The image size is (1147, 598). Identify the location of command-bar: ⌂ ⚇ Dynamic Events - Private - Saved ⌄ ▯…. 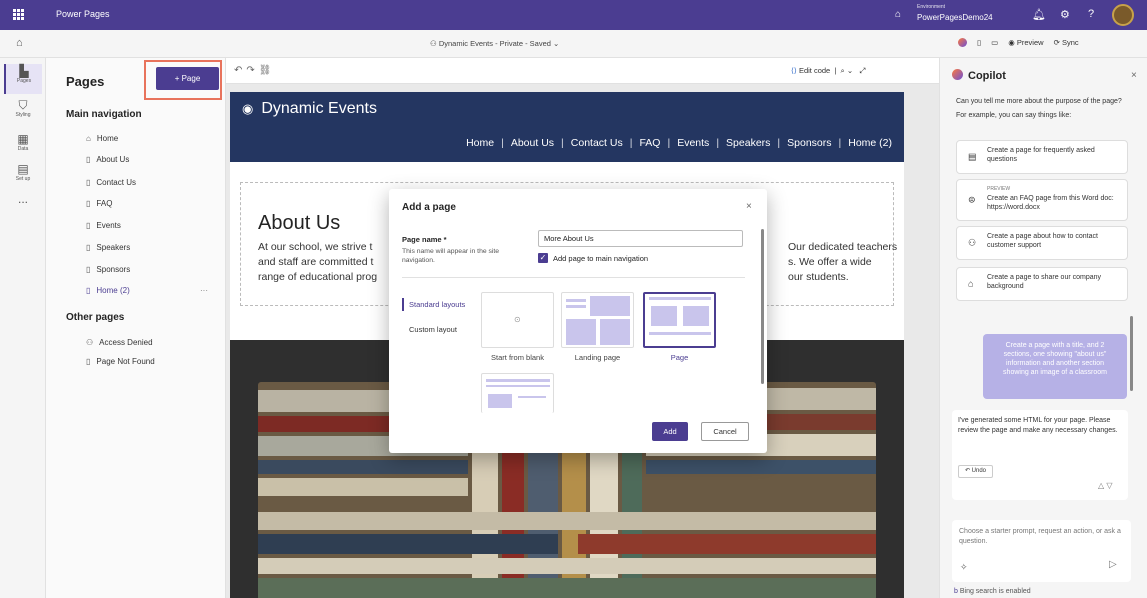
(573, 44).